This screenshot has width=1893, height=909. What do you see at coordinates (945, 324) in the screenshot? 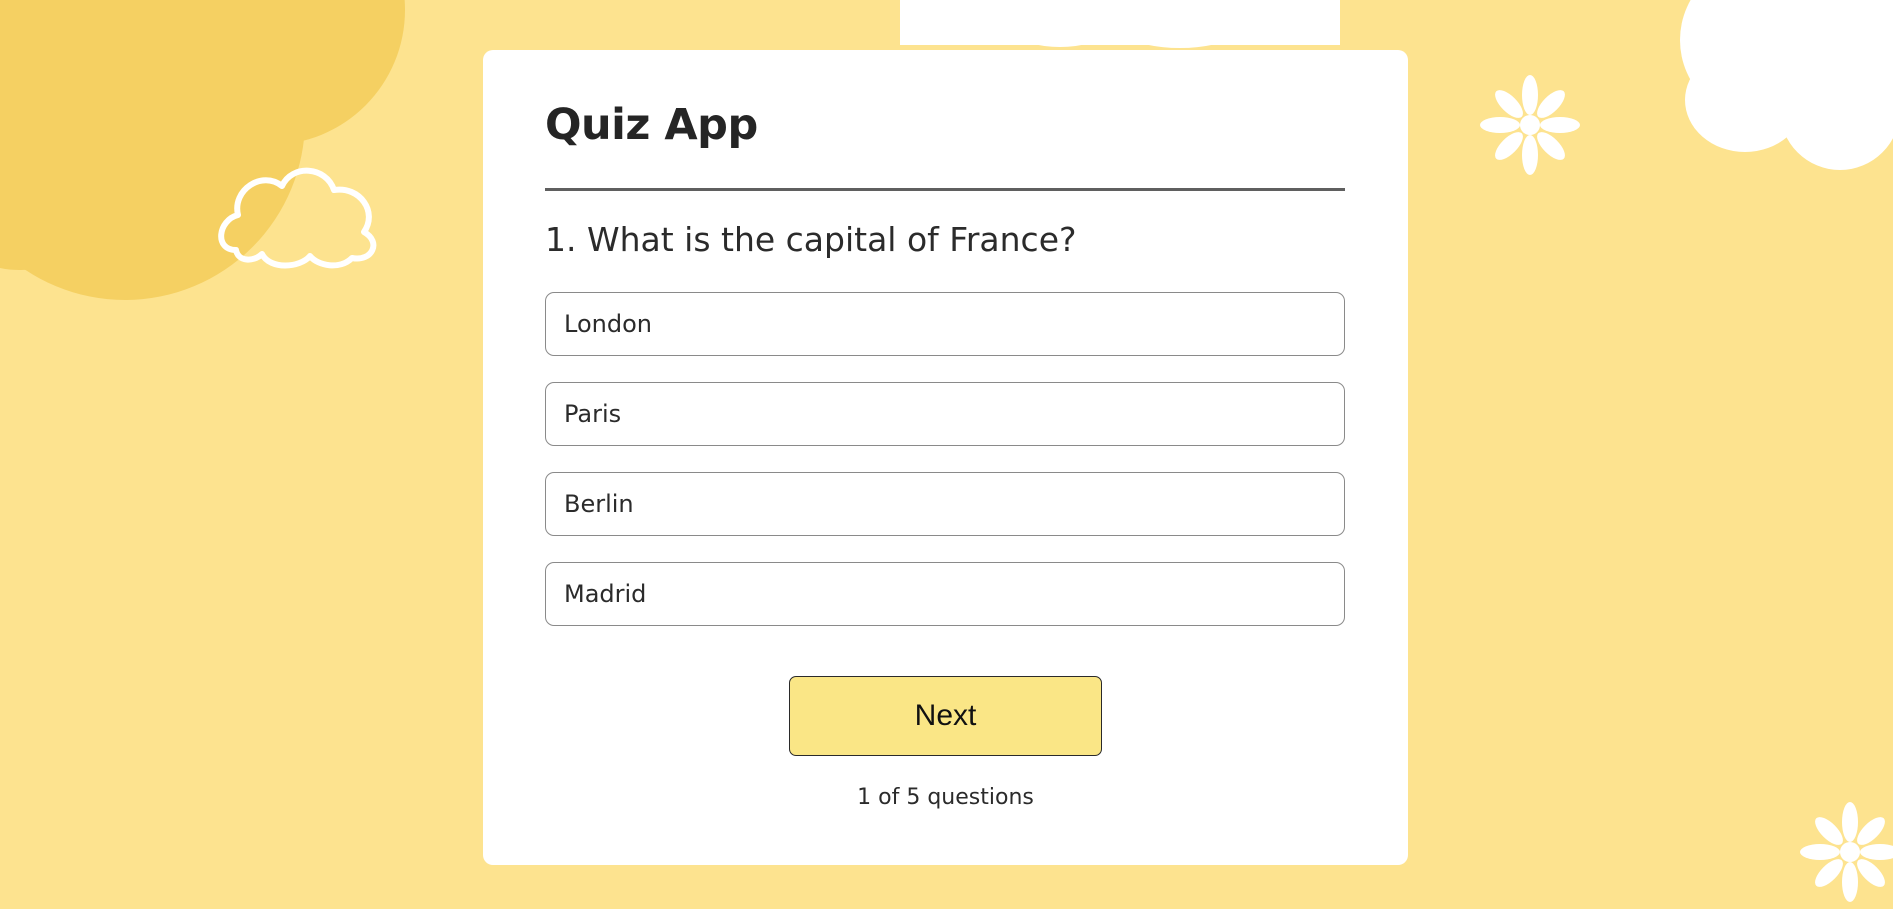
I see `answer-option-london: London` at bounding box center [945, 324].